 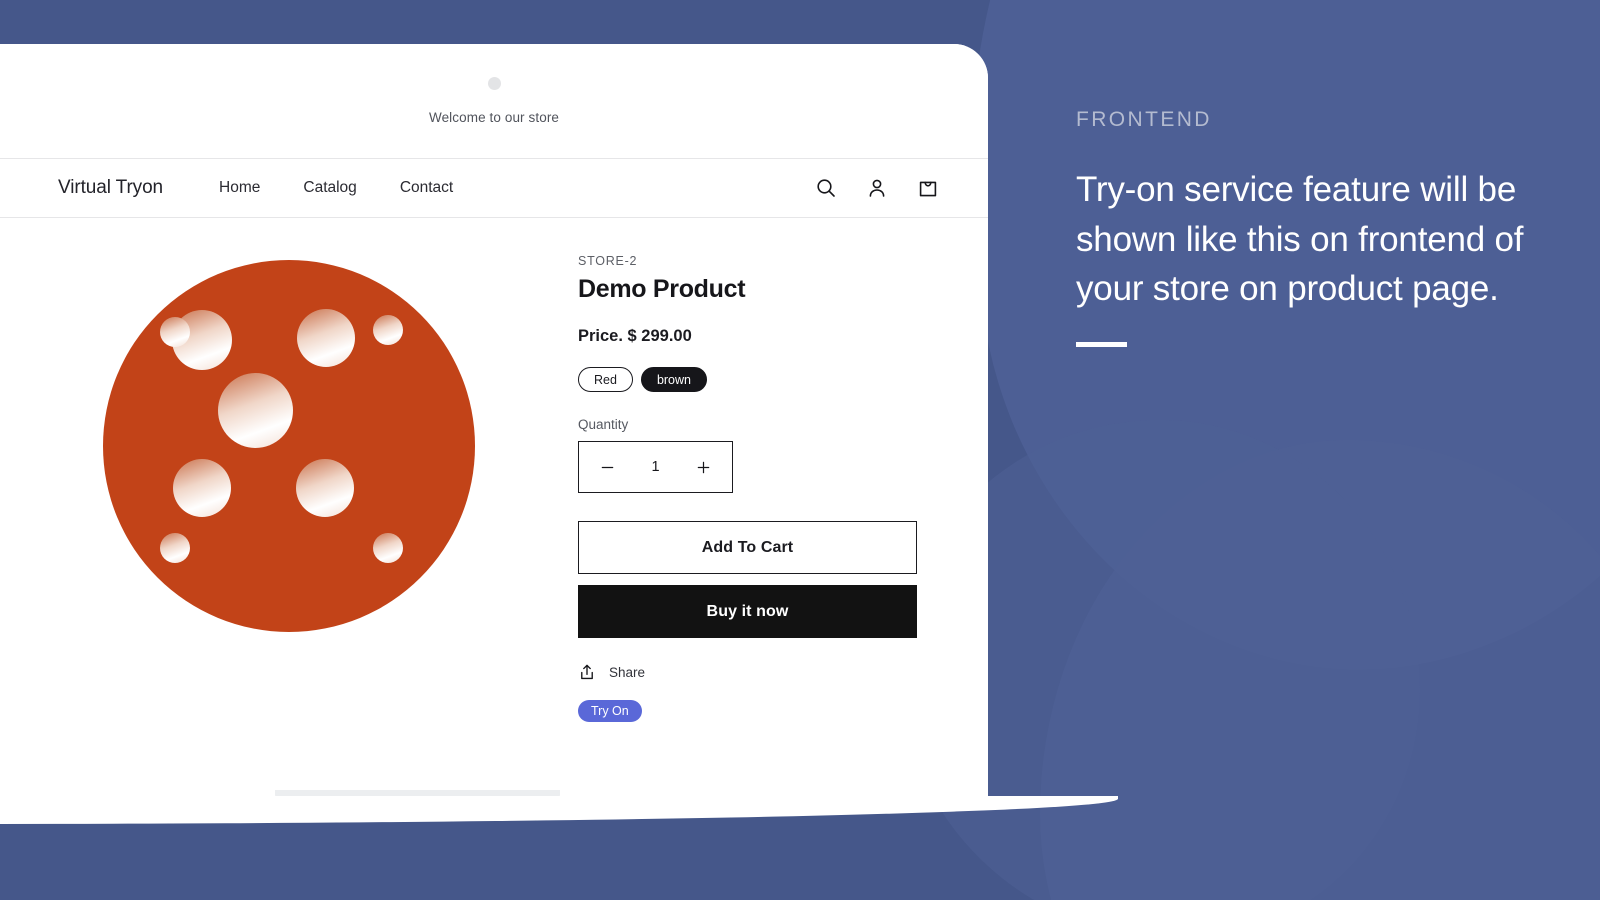 I want to click on quantity-increase-button, so click(x=704, y=467).